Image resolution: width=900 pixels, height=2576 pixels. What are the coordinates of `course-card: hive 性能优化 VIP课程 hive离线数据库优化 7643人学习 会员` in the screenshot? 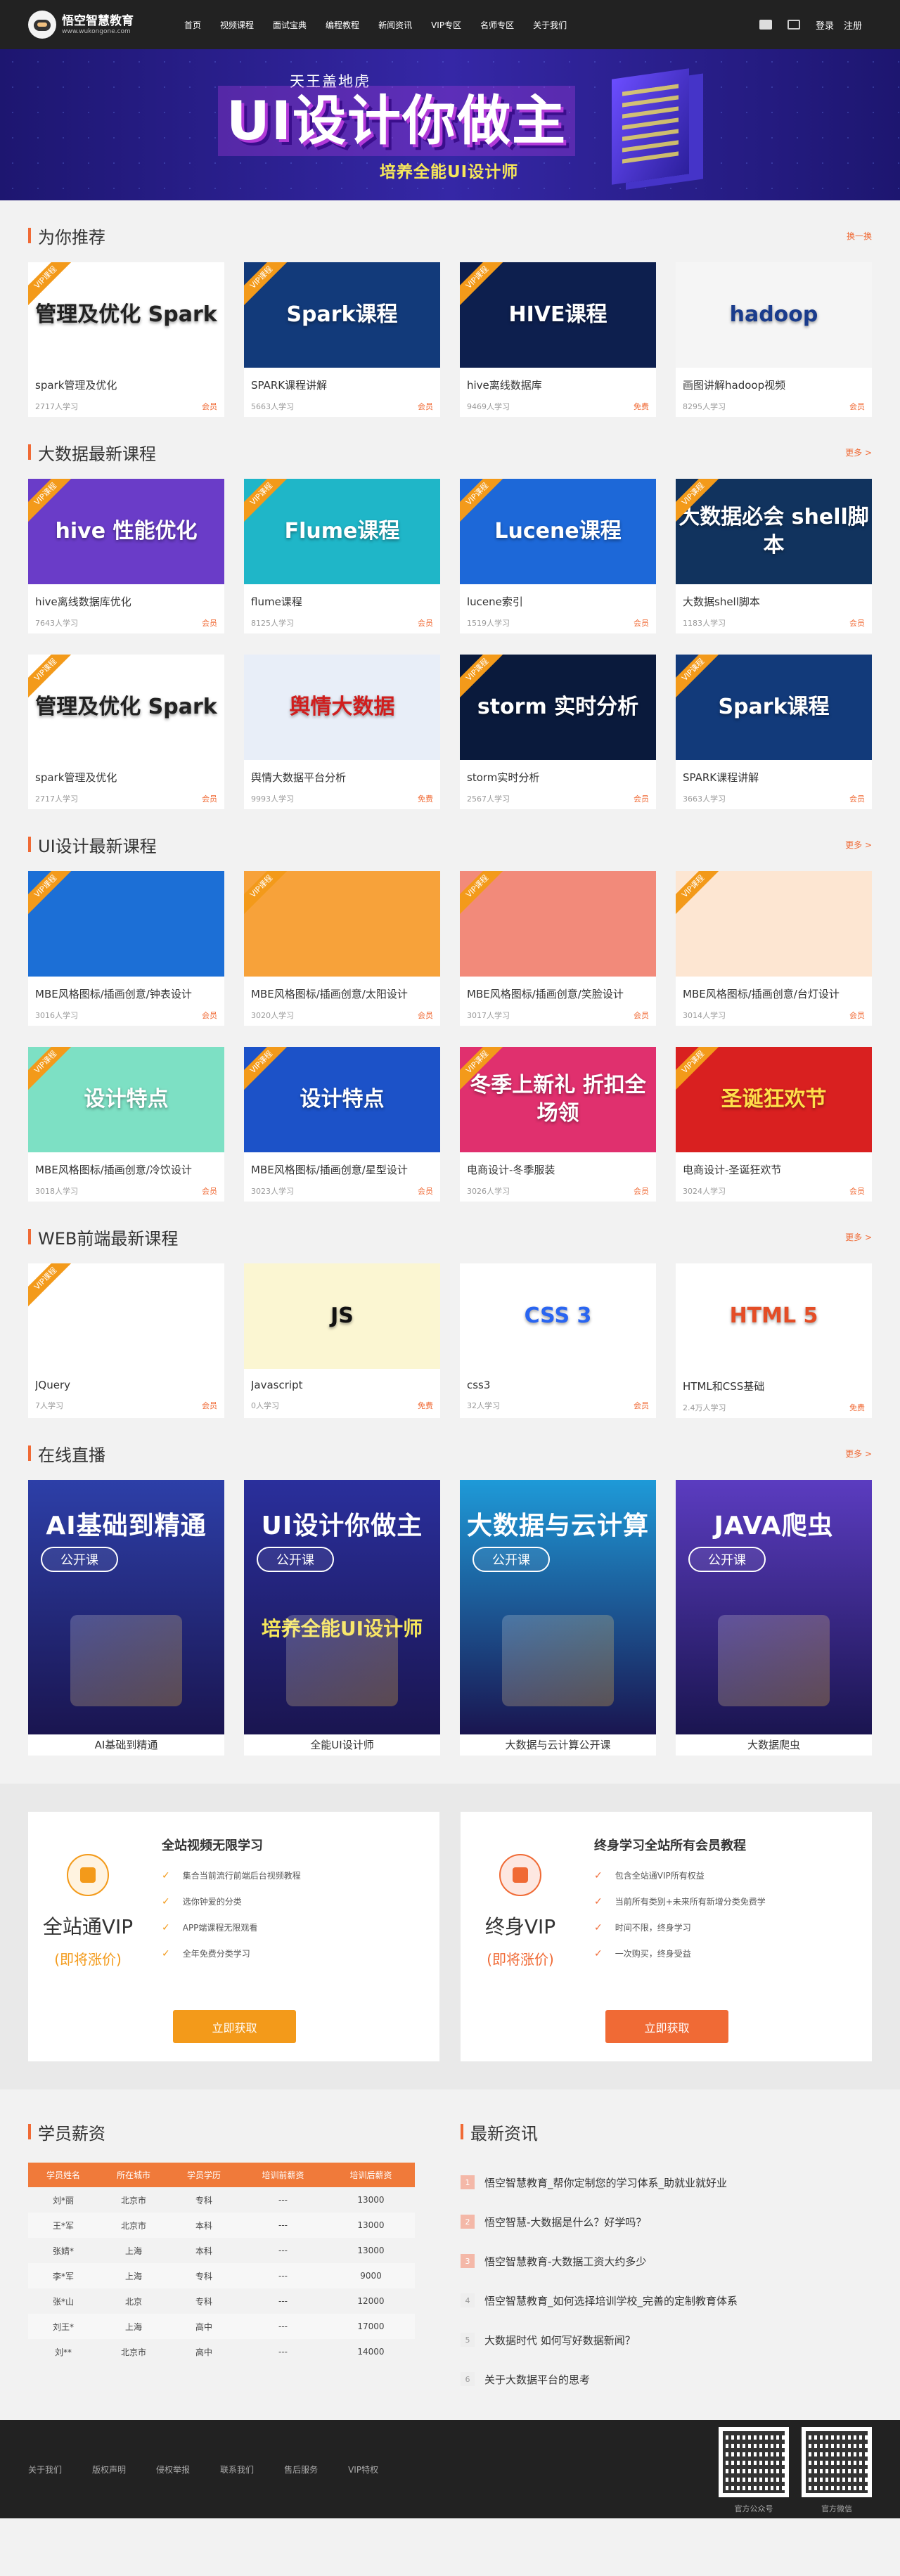 It's located at (126, 556).